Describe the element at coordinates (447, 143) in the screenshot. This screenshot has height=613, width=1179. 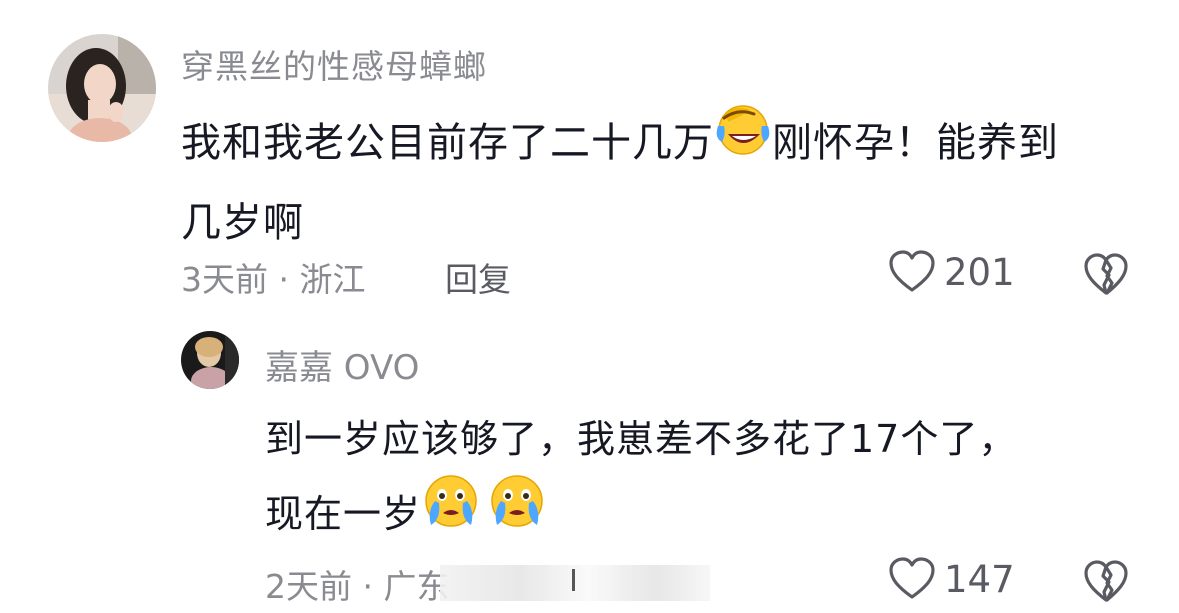
I see `comment-text-segment: 我和我老公目前存了二十几万` at that location.